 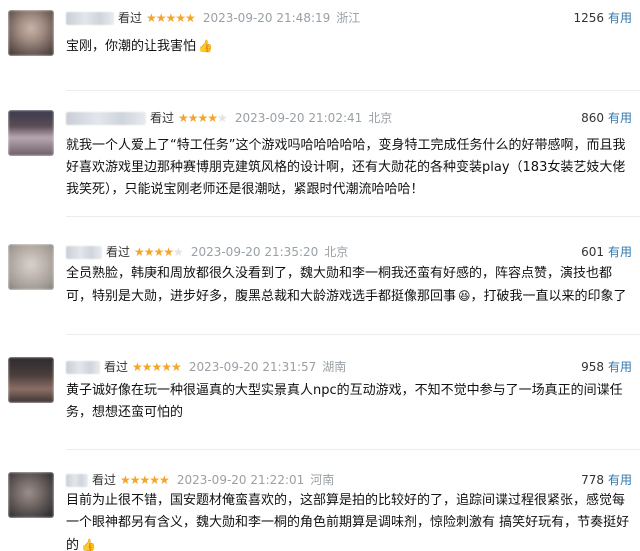 I want to click on comment-location: 湖南, so click(x=334, y=367).